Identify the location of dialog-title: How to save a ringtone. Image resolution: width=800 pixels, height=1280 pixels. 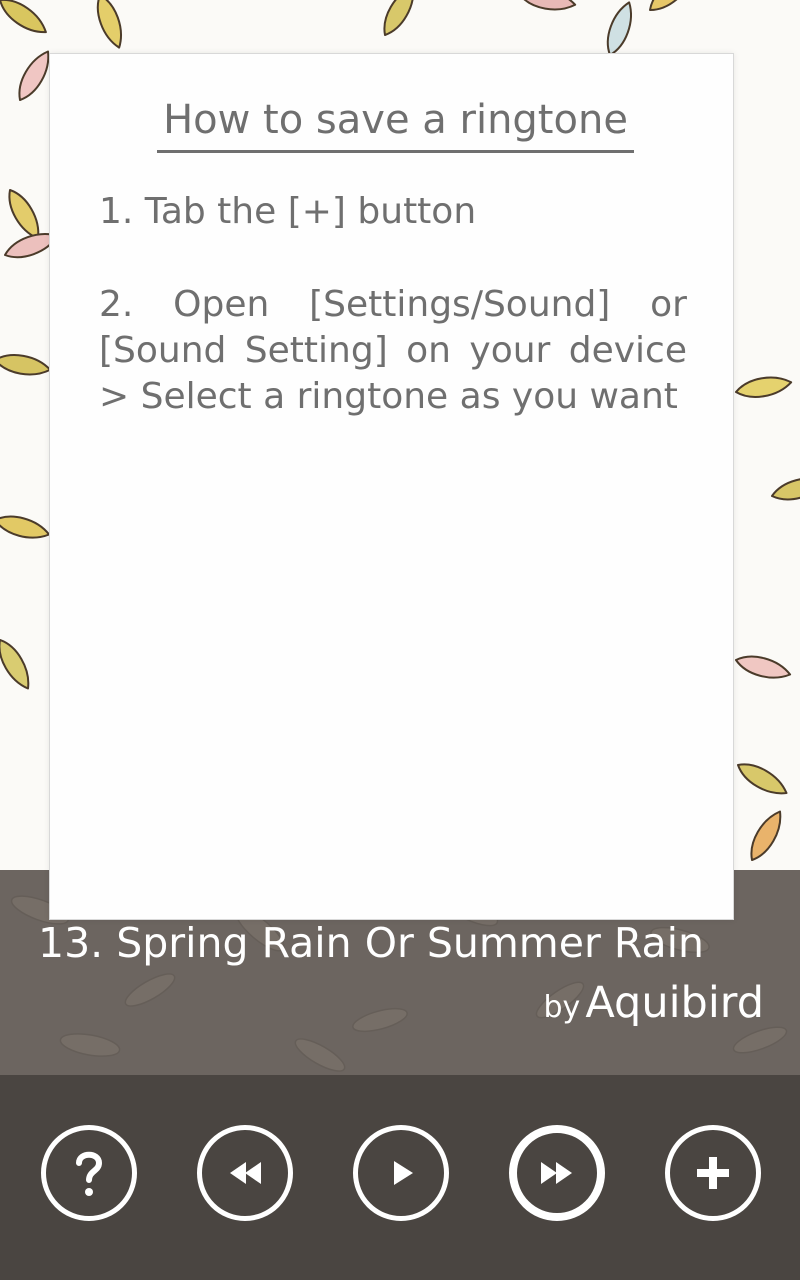
(395, 123).